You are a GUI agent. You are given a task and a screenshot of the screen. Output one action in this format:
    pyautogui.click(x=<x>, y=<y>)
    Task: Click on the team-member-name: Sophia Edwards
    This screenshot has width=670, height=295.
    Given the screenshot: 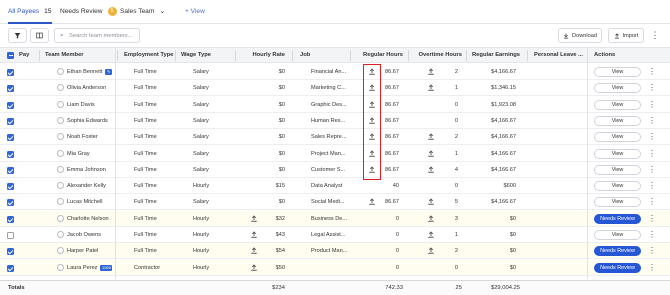 What is the action you would take?
    pyautogui.click(x=87, y=121)
    